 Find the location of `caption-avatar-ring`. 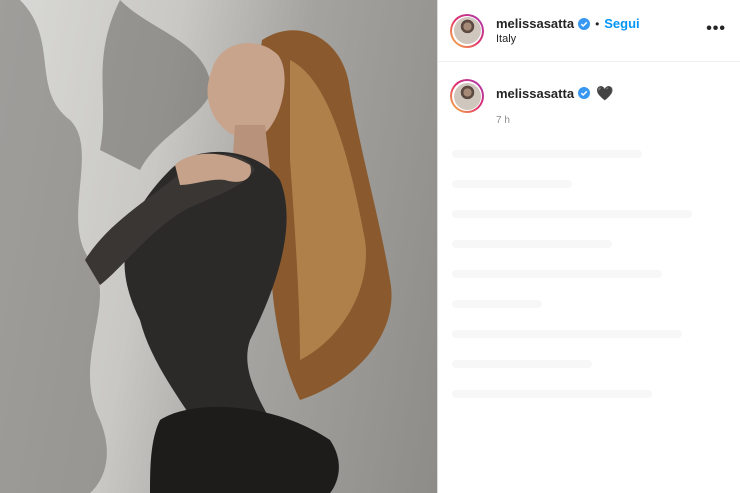

caption-avatar-ring is located at coordinates (467, 96).